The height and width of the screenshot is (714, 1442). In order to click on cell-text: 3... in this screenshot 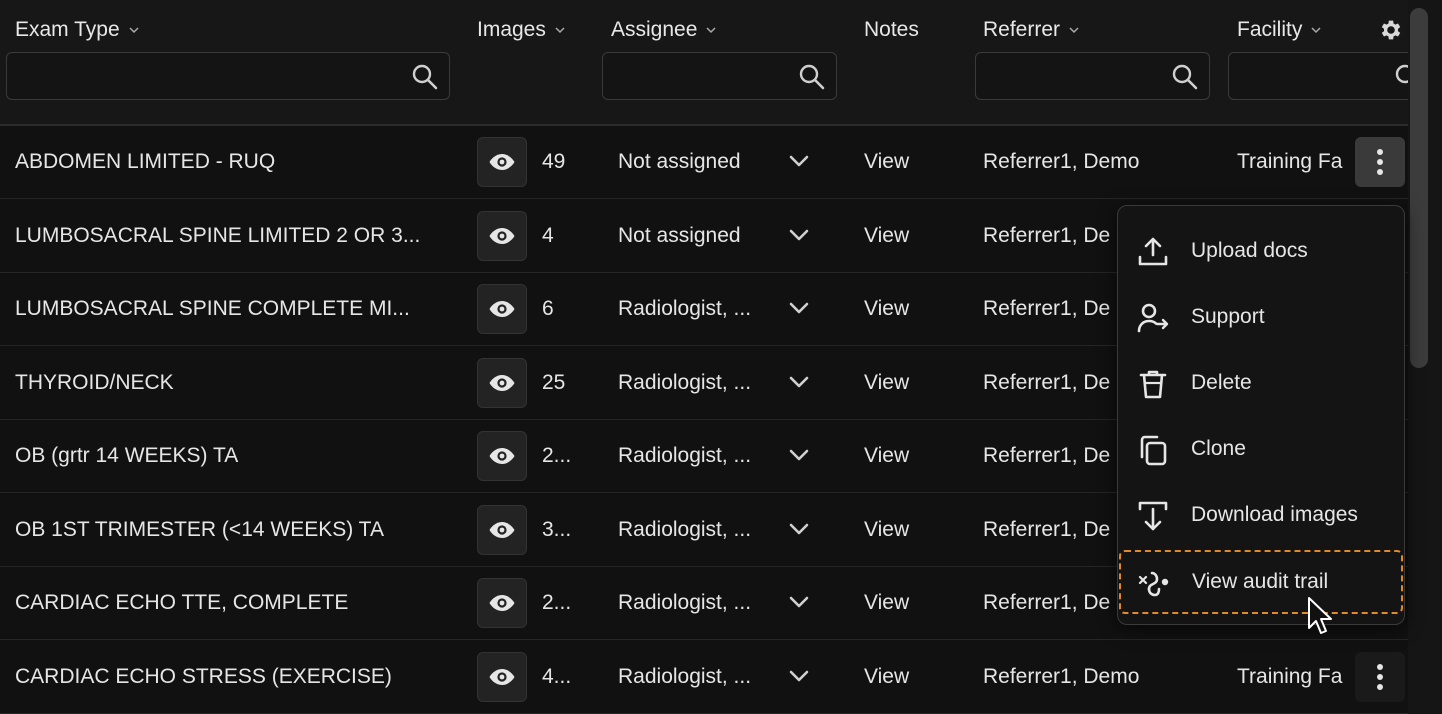, I will do `click(557, 529)`.